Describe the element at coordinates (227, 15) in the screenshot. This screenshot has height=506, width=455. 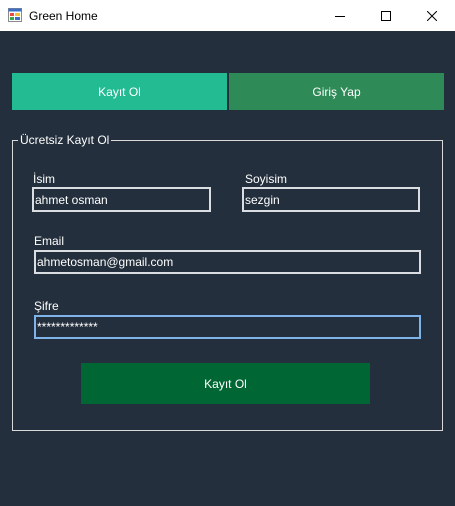
I see `title-bar: Green Home` at that location.